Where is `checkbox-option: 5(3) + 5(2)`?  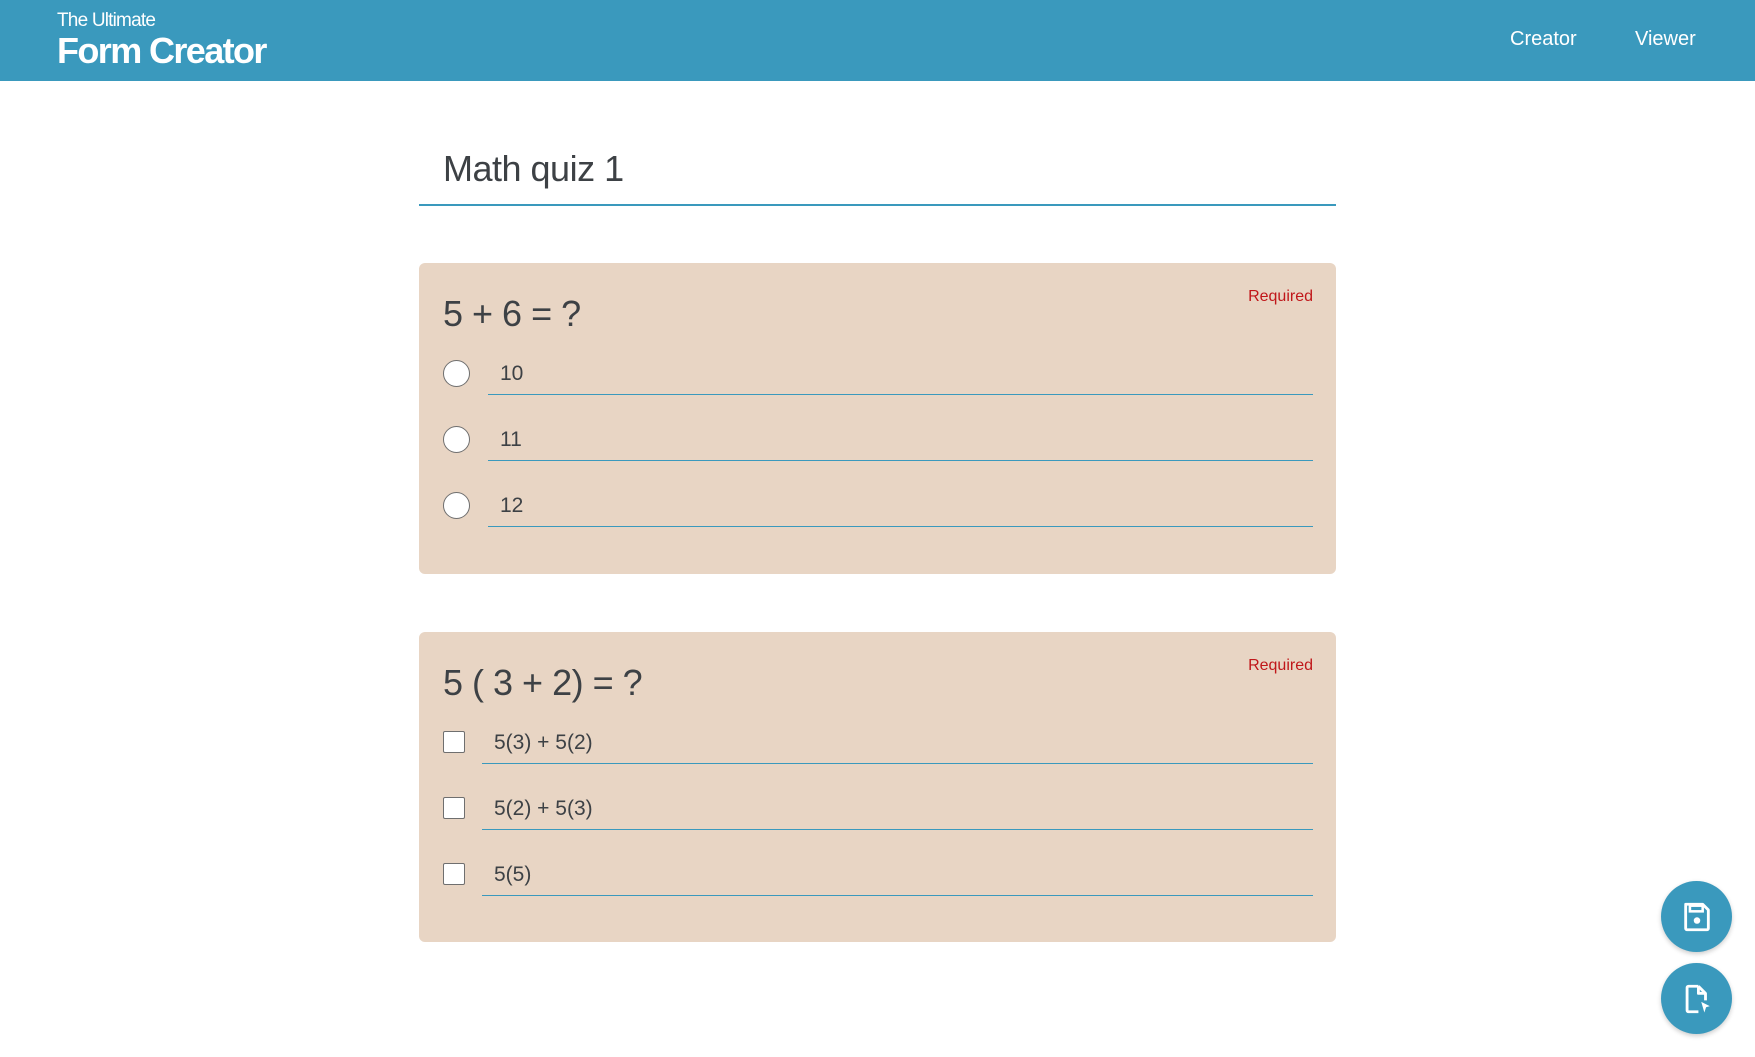 checkbox-option: 5(3) + 5(2) is located at coordinates (878, 743).